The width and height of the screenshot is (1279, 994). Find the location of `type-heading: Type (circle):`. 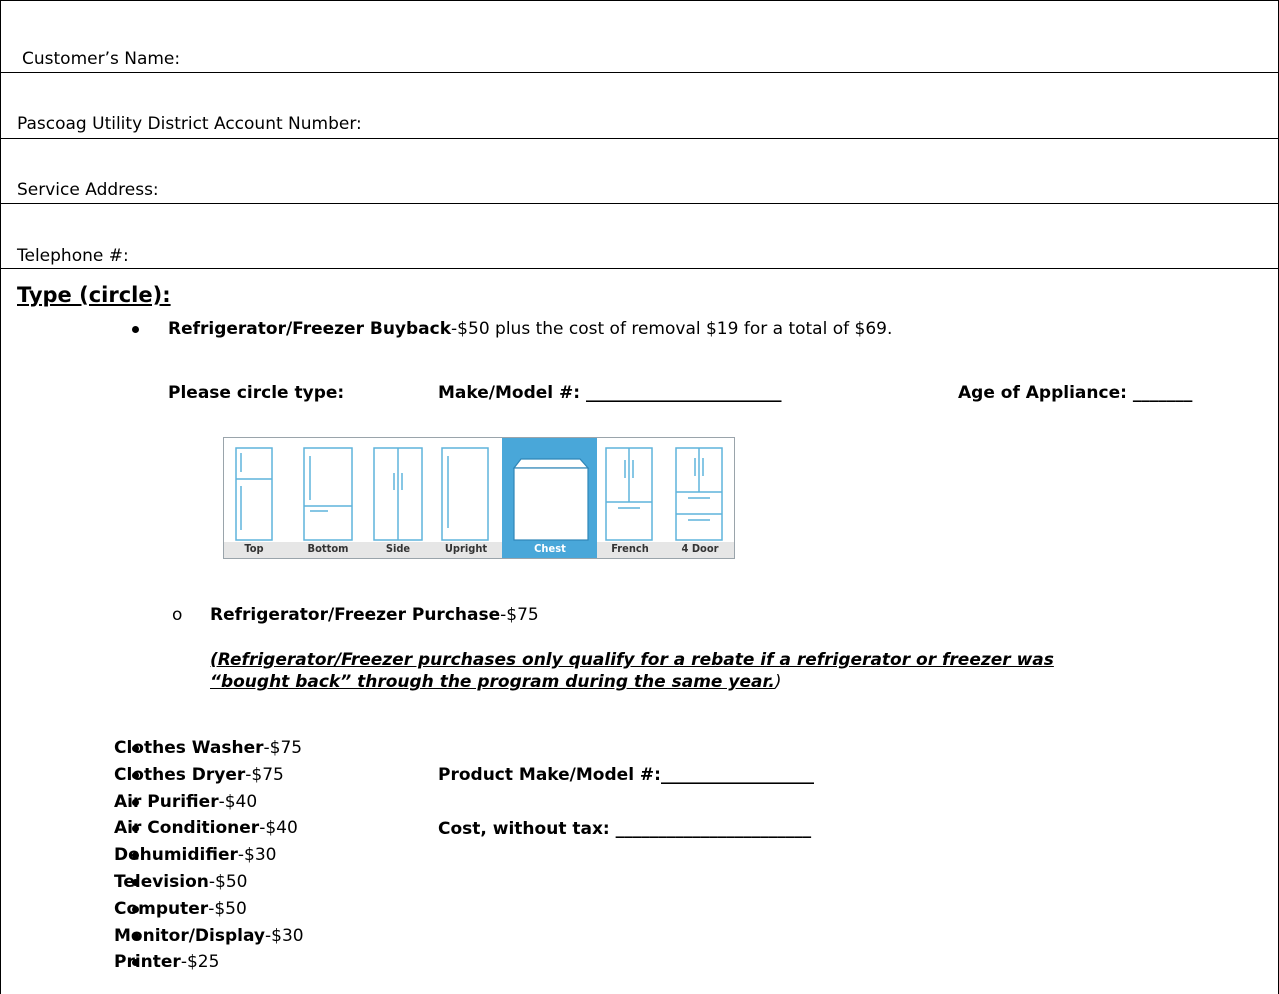

type-heading: Type (circle): is located at coordinates (94, 295).